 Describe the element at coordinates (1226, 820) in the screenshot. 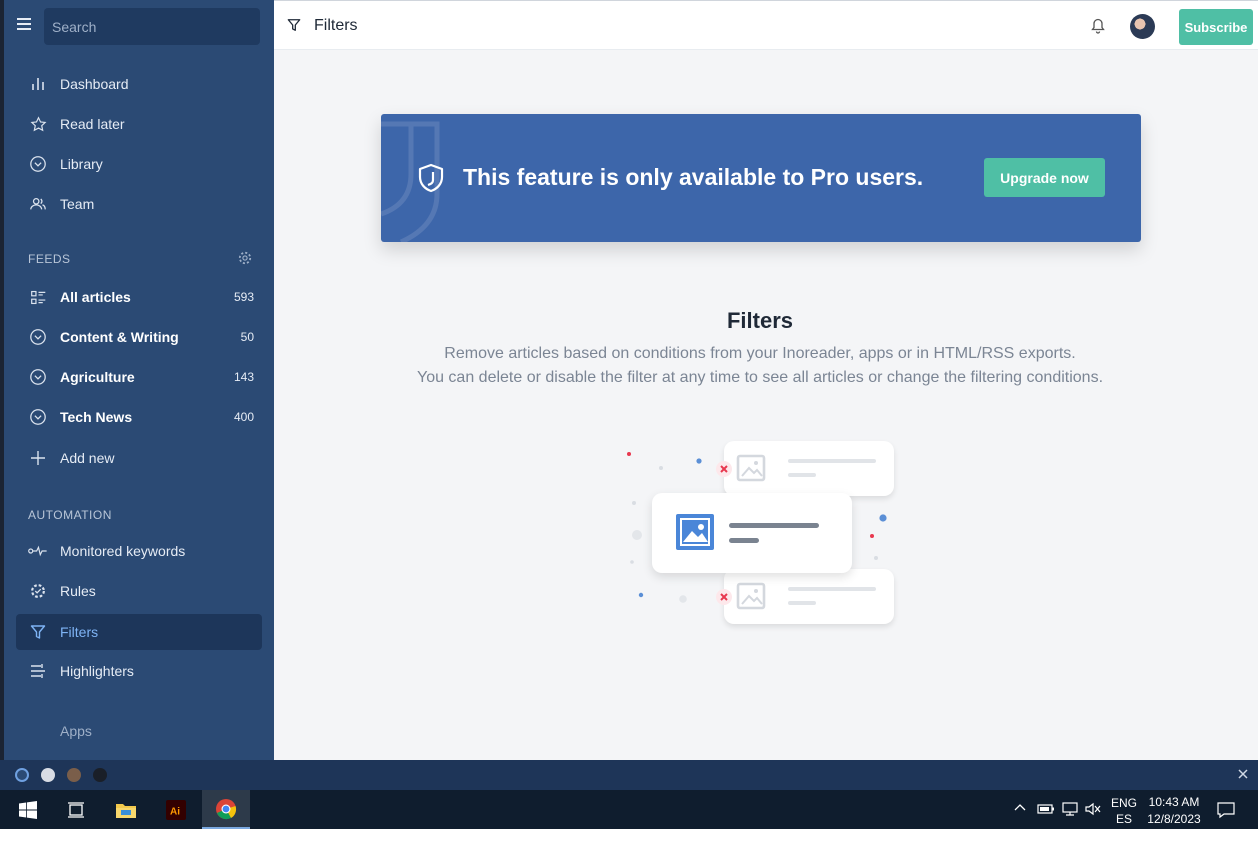

I see `notification-icon` at that location.